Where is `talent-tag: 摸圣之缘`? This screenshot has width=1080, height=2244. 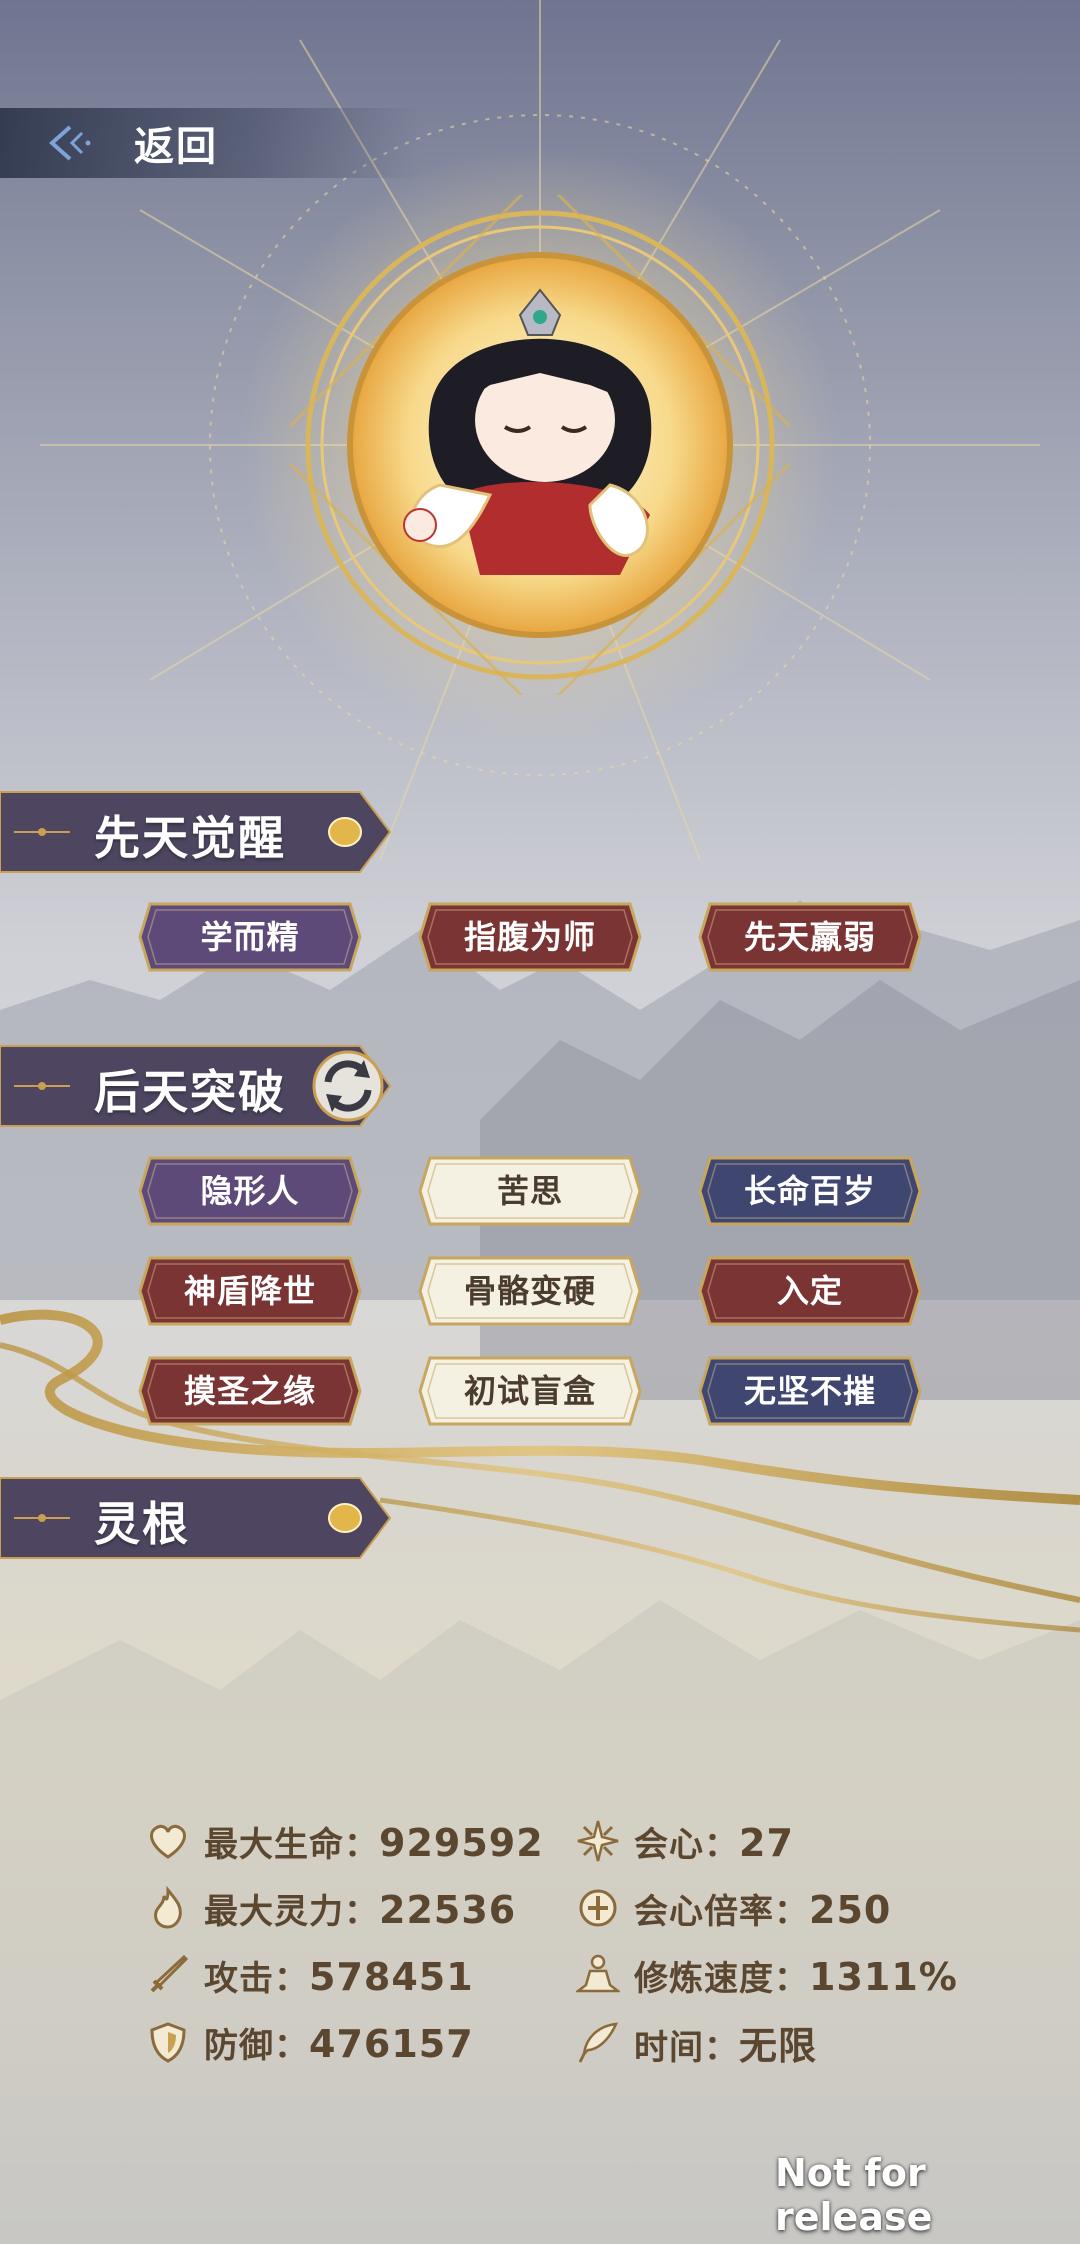
talent-tag: 摸圣之缘 is located at coordinates (250, 1391).